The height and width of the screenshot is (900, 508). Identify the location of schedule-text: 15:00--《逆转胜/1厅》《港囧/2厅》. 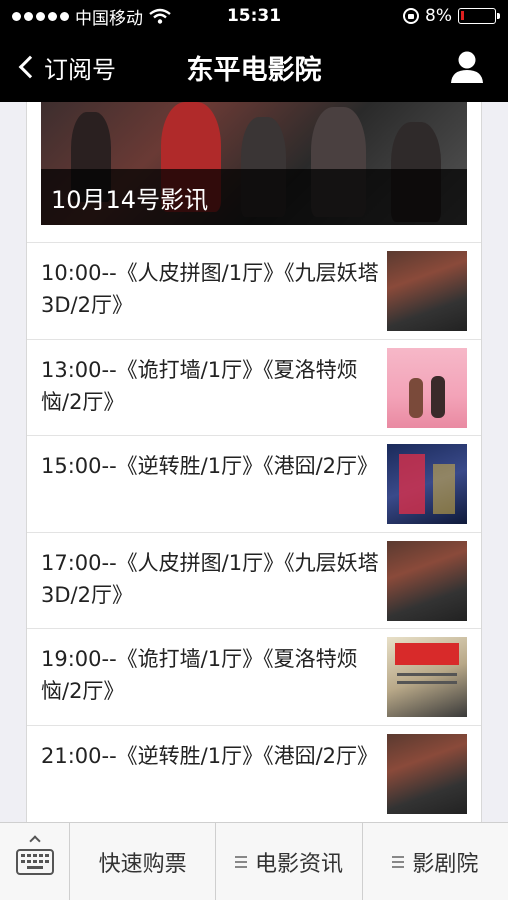
(210, 466).